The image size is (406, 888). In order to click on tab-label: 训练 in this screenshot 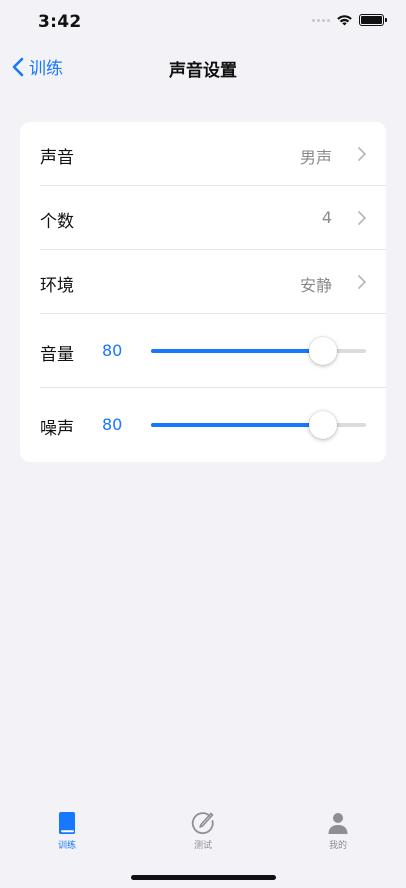, I will do `click(66, 846)`.